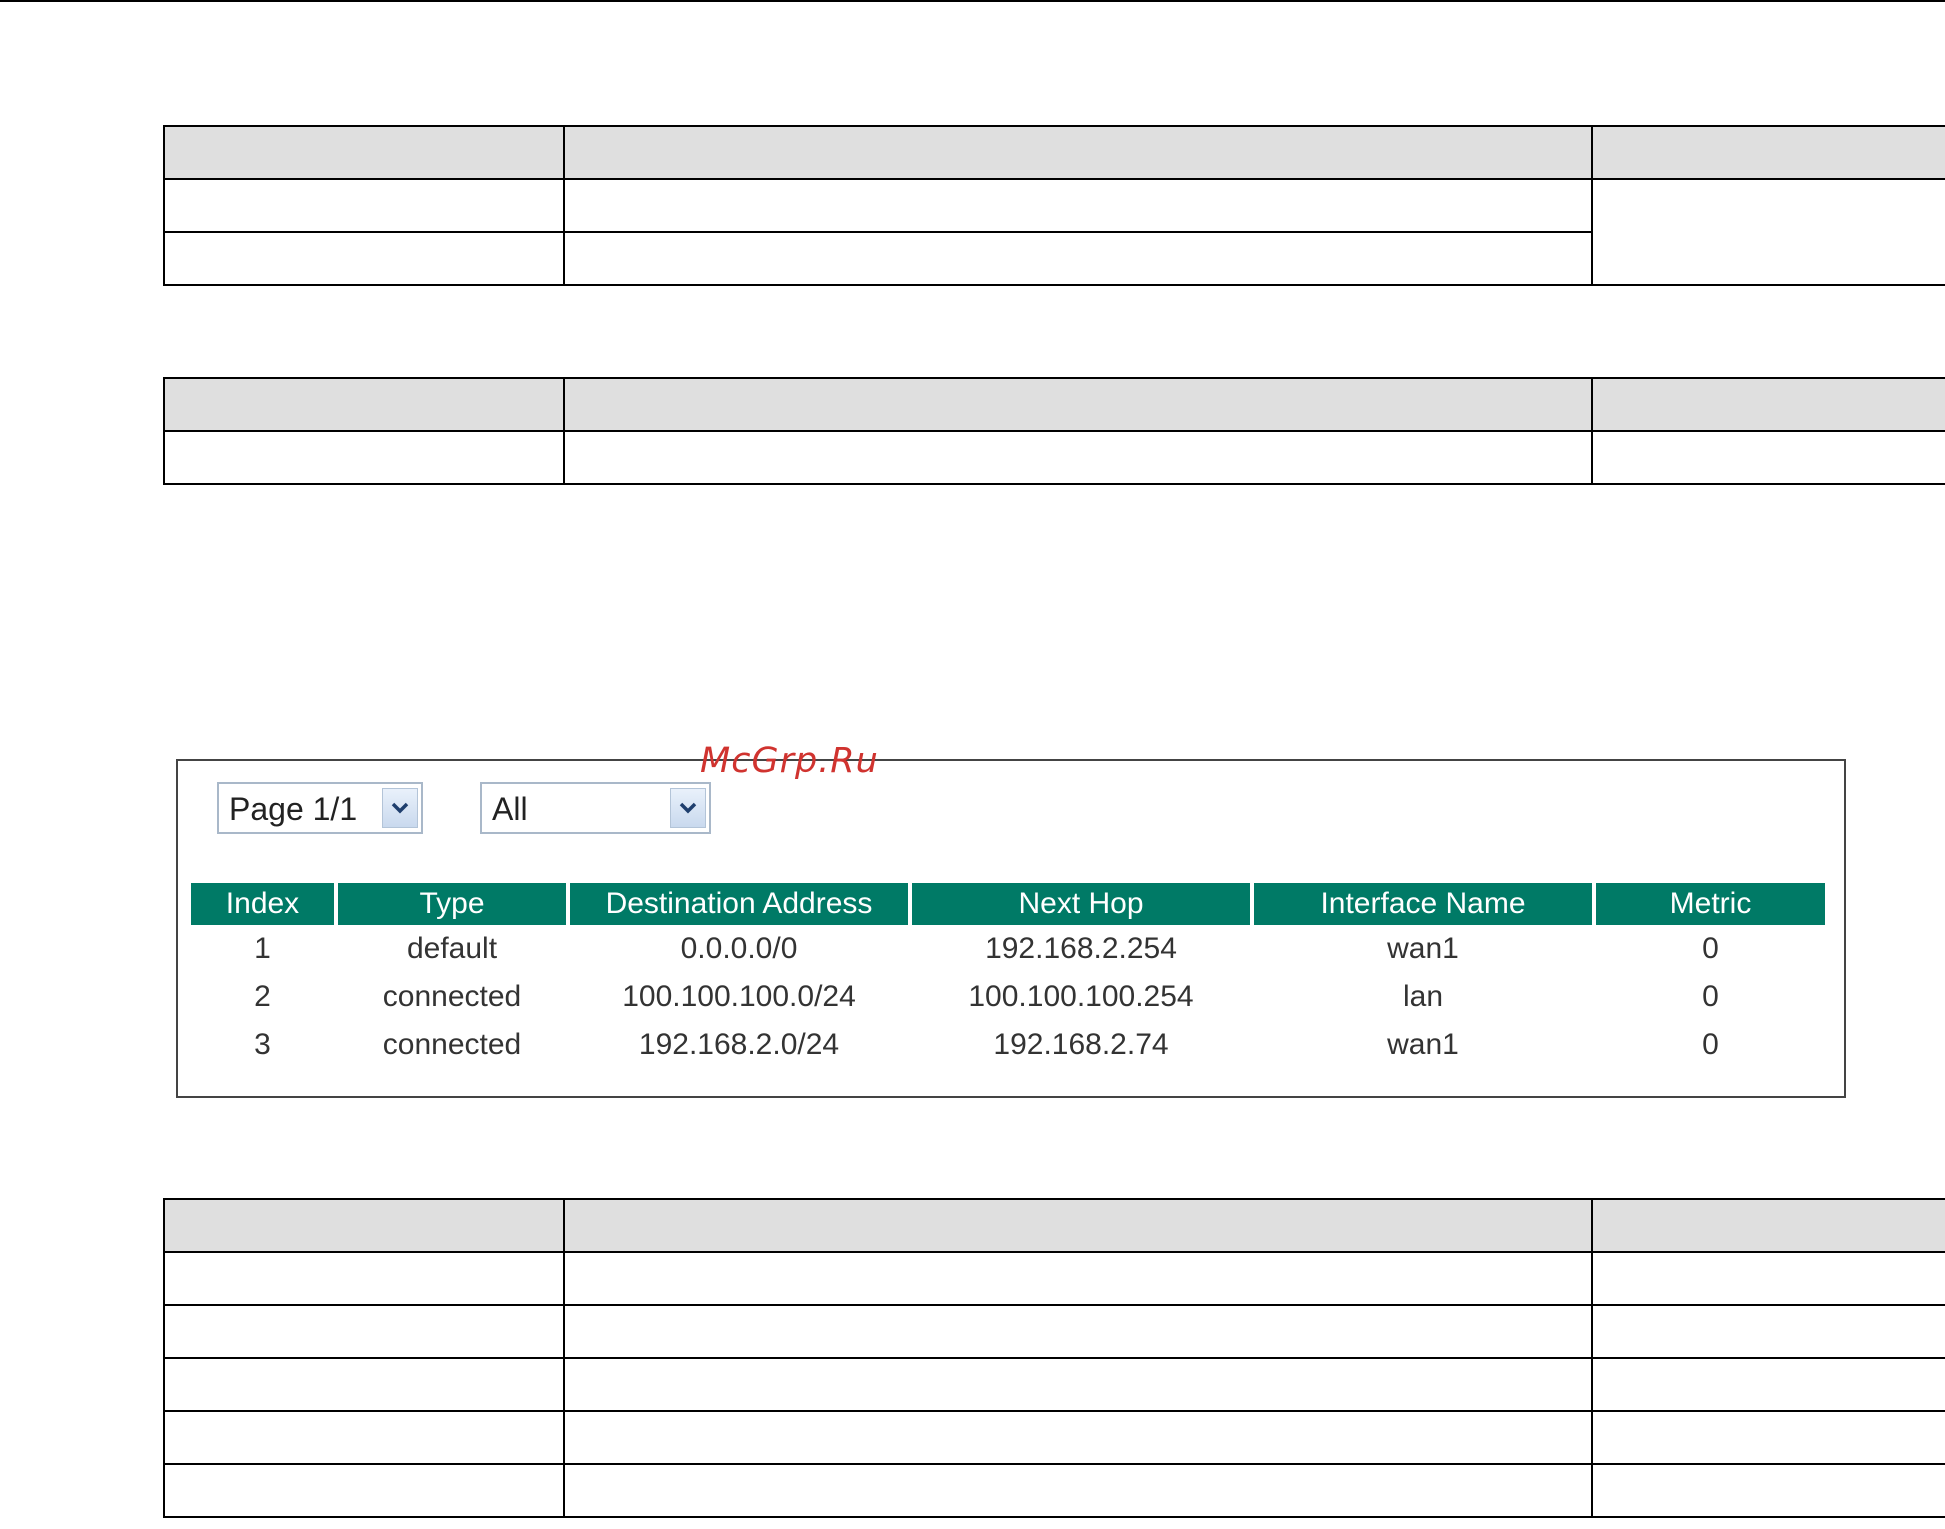 The image size is (1945, 1529). What do you see at coordinates (595, 808) in the screenshot?
I see `filter-select: All` at bounding box center [595, 808].